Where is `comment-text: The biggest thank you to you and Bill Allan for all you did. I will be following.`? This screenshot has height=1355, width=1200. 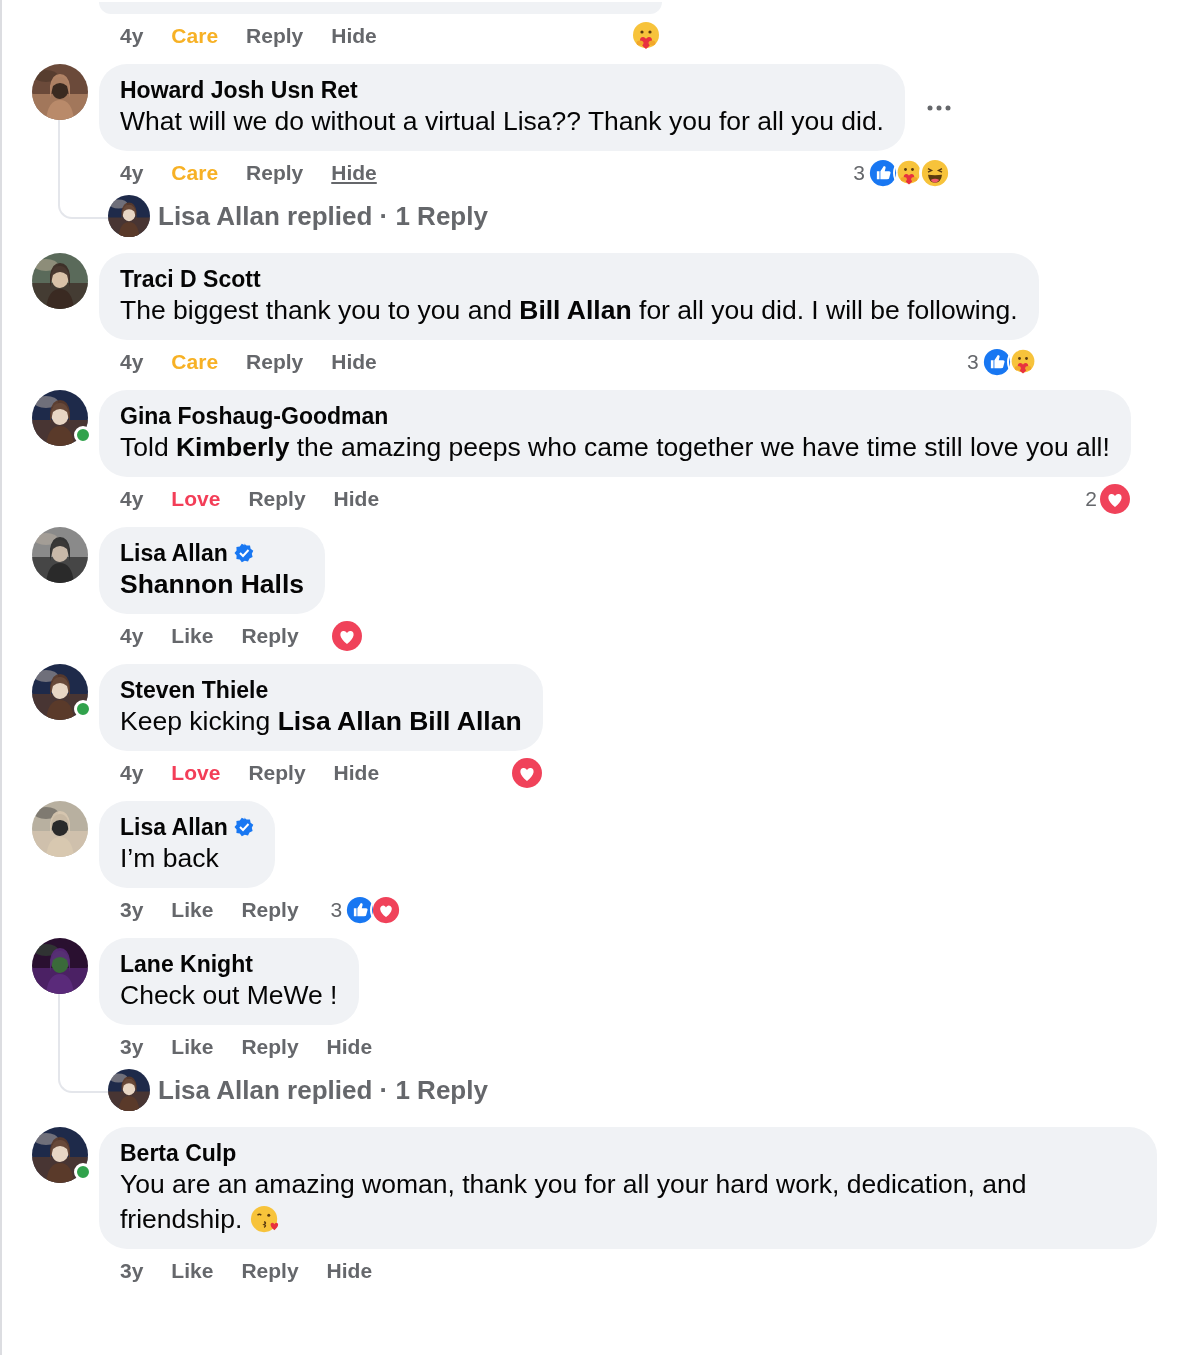 comment-text: The biggest thank you to you and Bill Allan for all you did. I will be following. is located at coordinates (569, 310).